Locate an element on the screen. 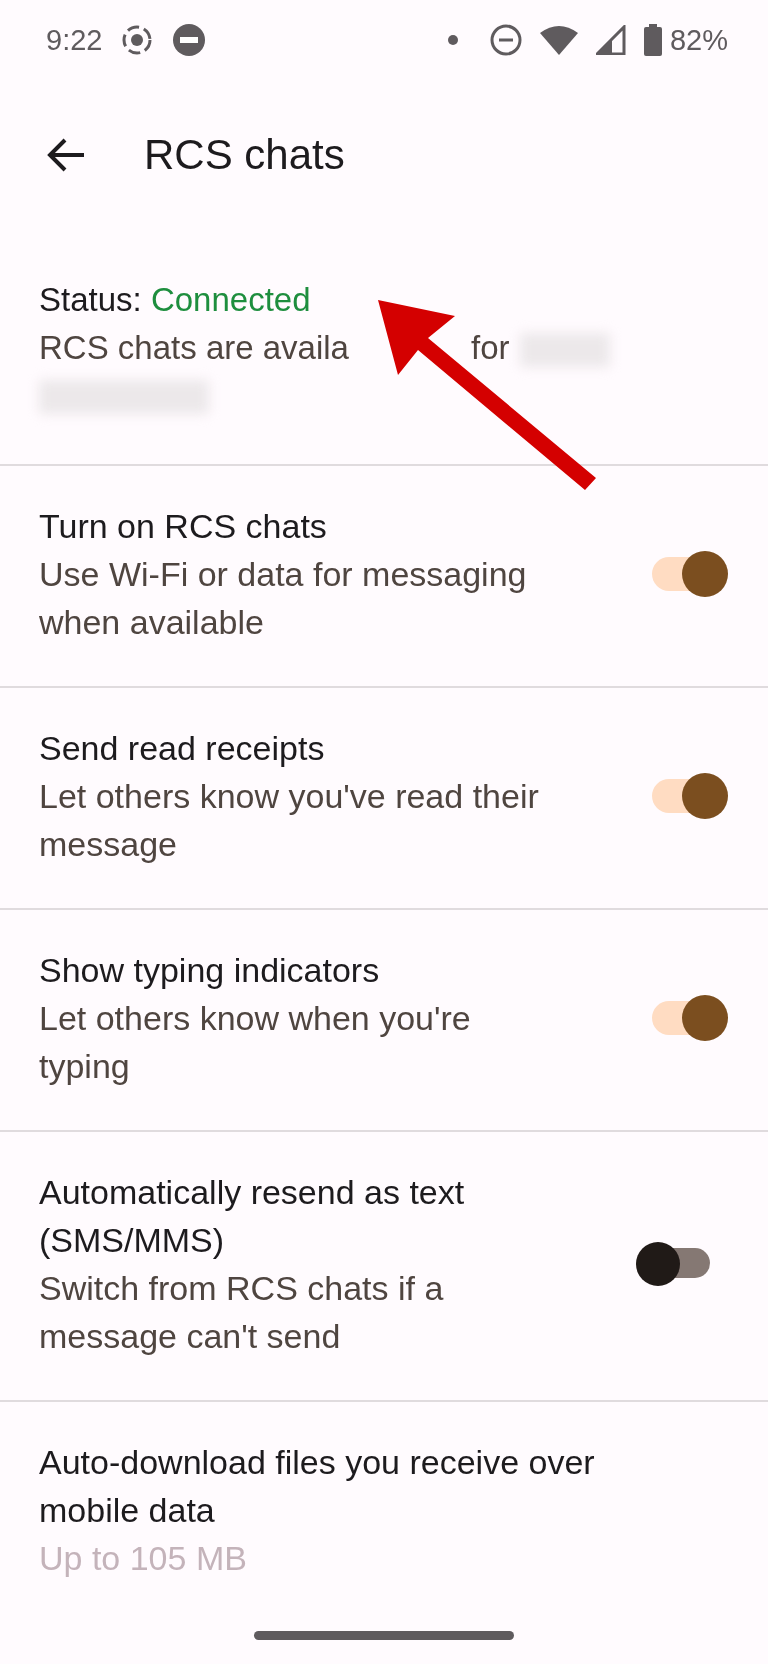 The width and height of the screenshot is (768, 1664). gesture-handle is located at coordinates (384, 1635).